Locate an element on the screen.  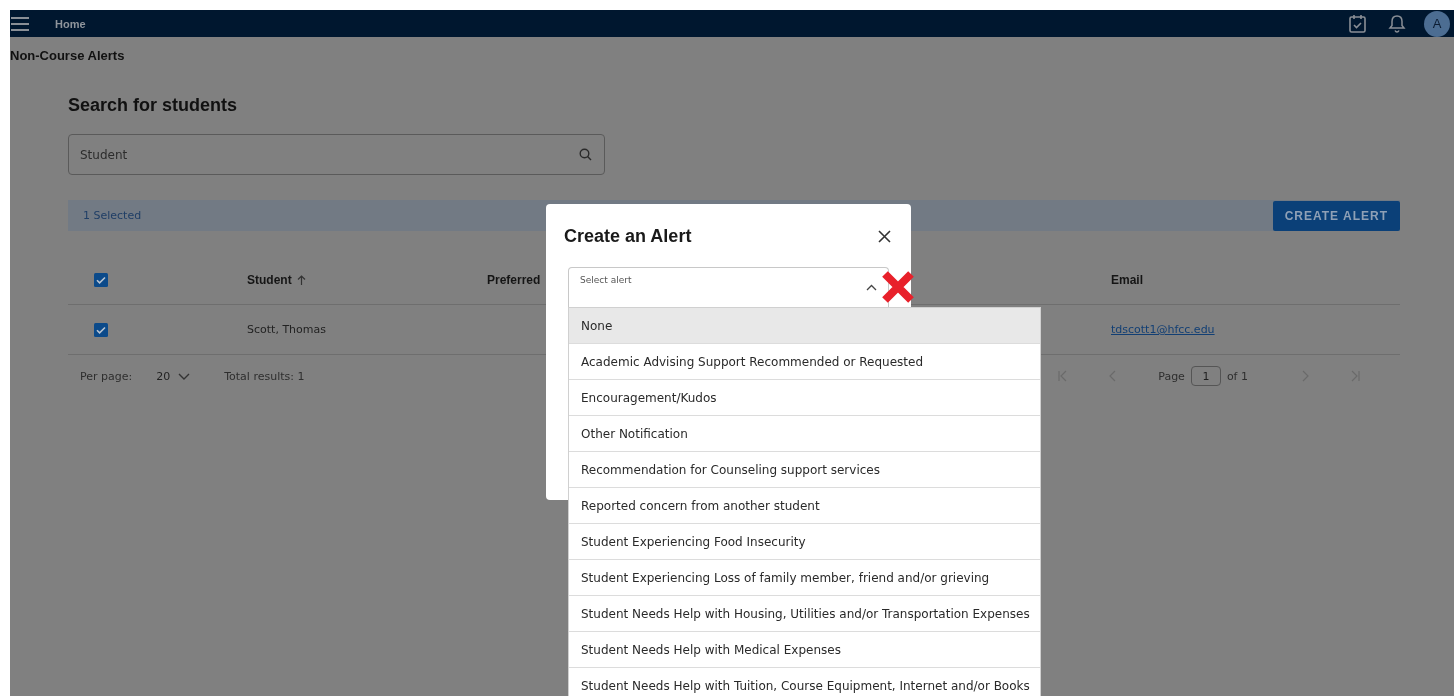
page-count: of 1 is located at coordinates (1237, 376).